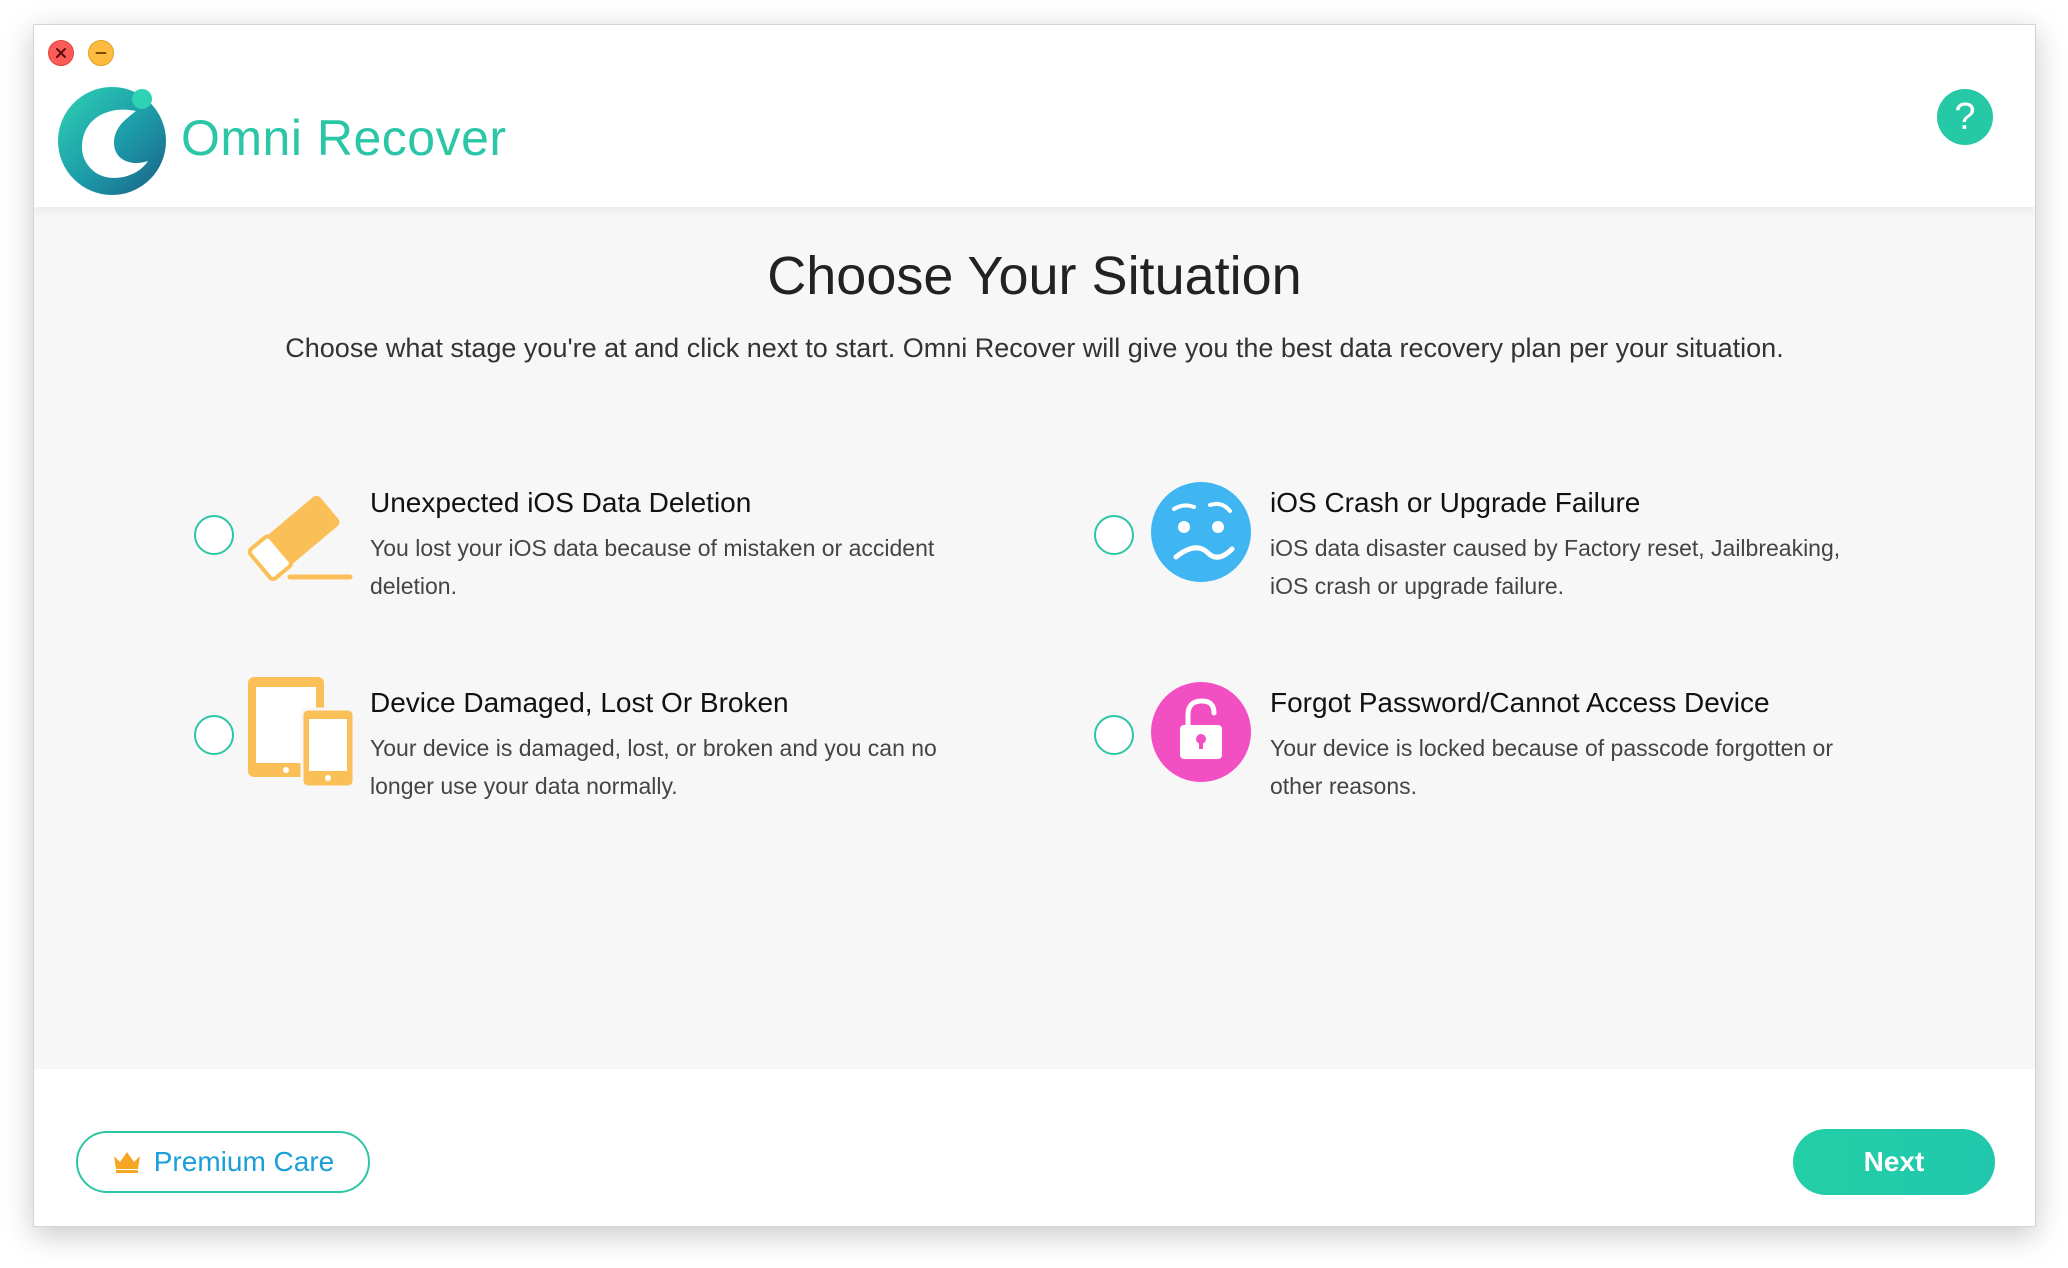  I want to click on devices-icon, so click(302, 732).